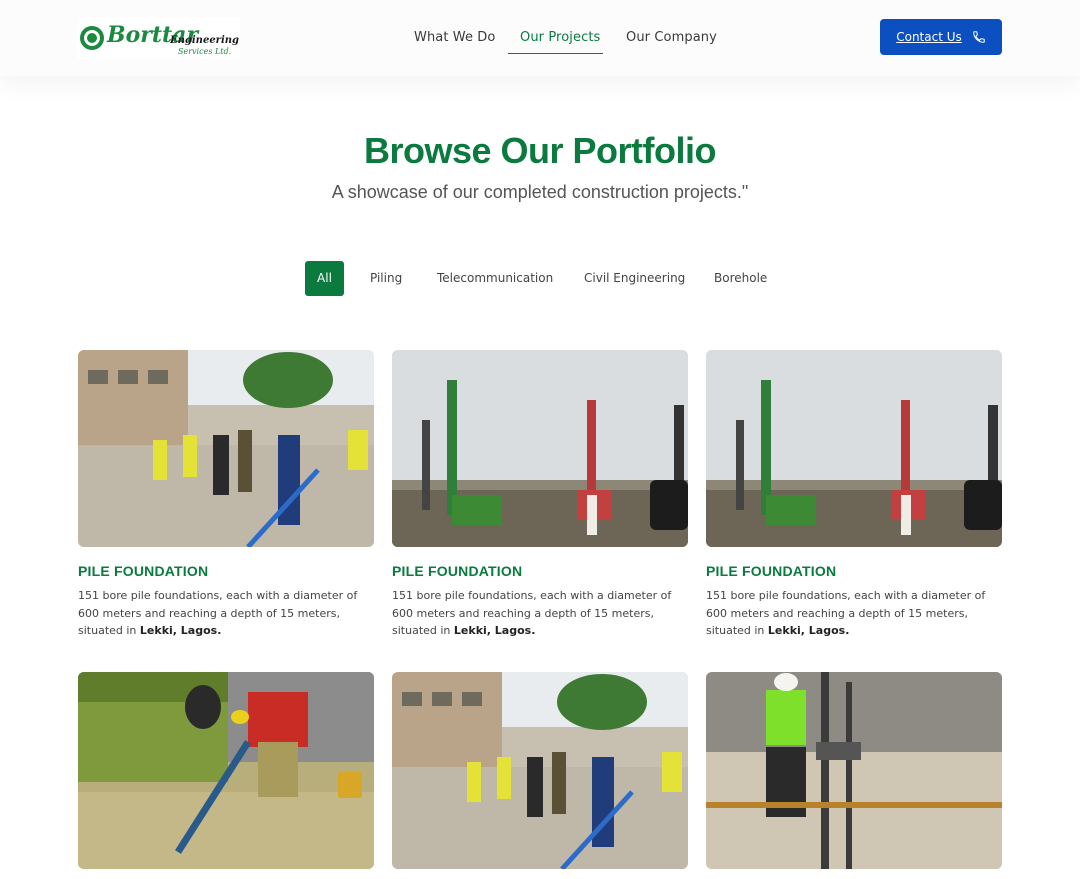  I want to click on nav-our-company: Our Company, so click(671, 37).